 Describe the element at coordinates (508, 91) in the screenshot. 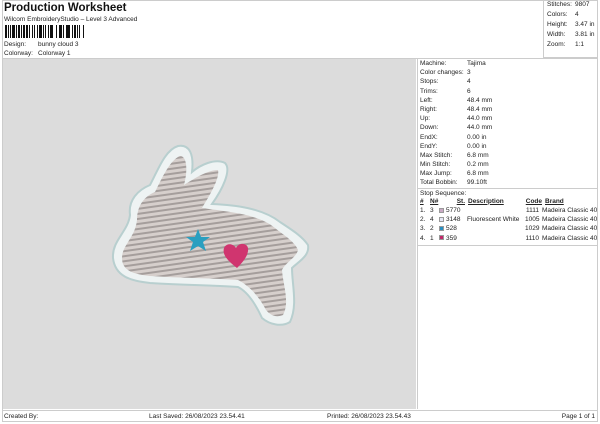

I see `detail-row: Trims: 6` at that location.